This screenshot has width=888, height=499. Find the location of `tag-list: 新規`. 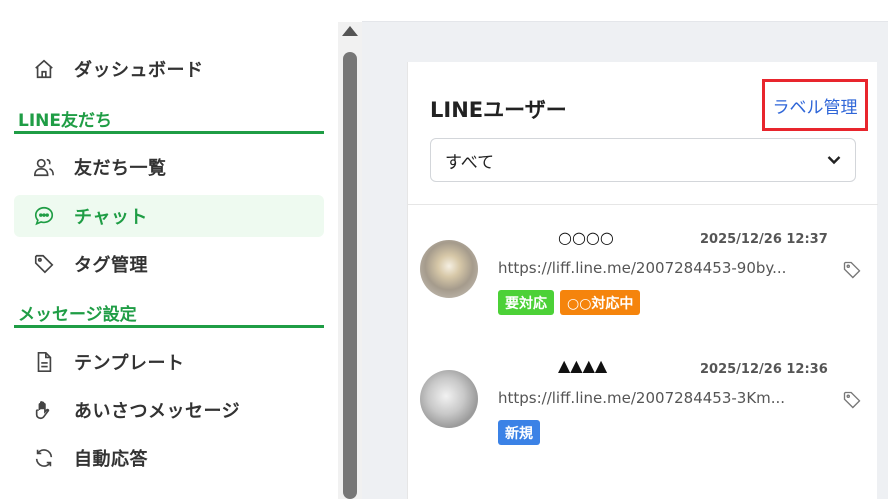

tag-list: 新規 is located at coordinates (519, 432).